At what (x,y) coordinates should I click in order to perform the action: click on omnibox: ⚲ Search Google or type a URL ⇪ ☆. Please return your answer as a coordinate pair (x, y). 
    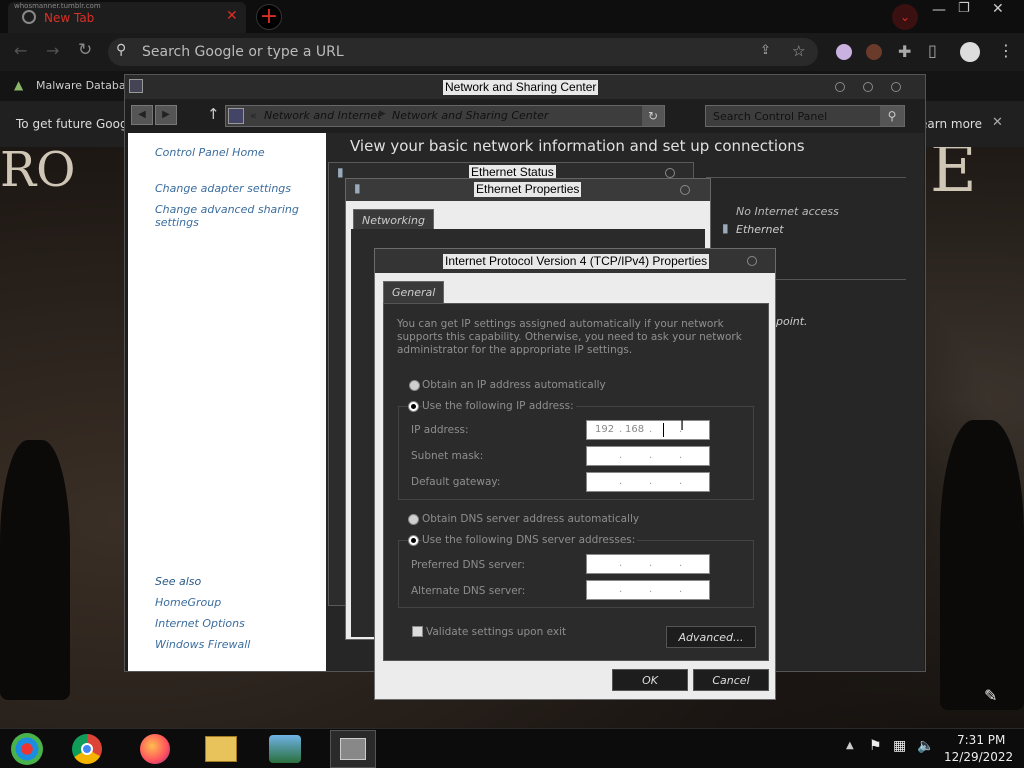
    Looking at the image, I should click on (463, 52).